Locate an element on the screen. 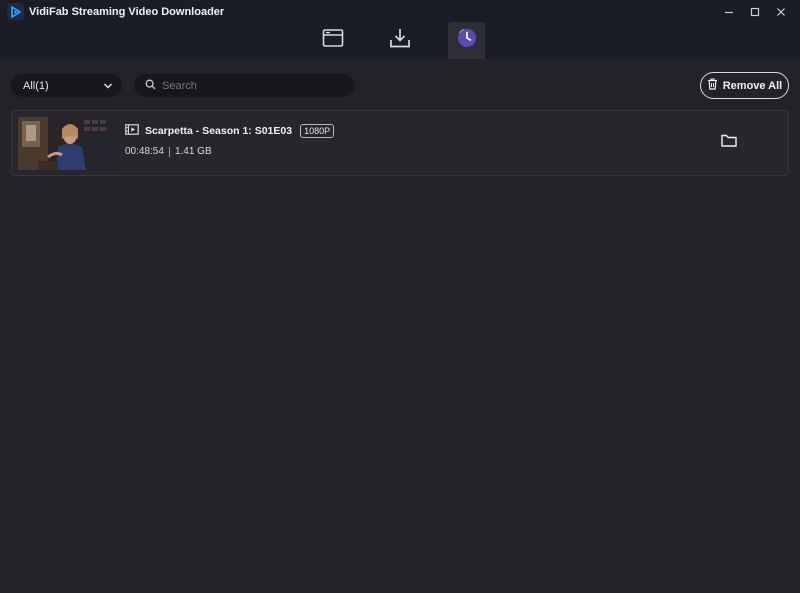 The image size is (800, 593). item-title-row: Scarpetta - Season 1: S01E03 1080P is located at coordinates (230, 131).